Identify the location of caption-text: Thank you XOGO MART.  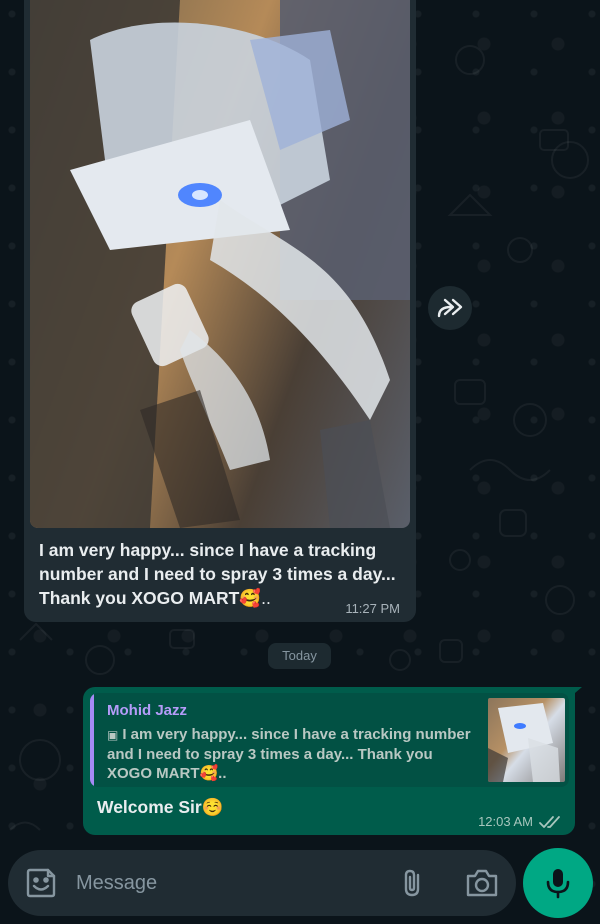
(139, 598).